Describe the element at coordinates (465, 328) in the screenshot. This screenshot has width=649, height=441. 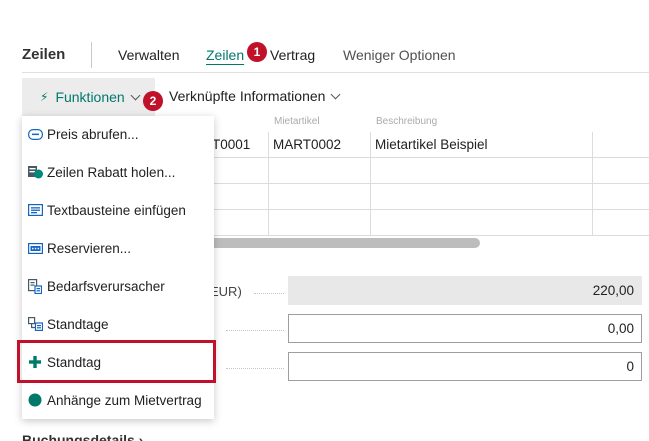
I see `discount-amount-field: 0,00` at that location.